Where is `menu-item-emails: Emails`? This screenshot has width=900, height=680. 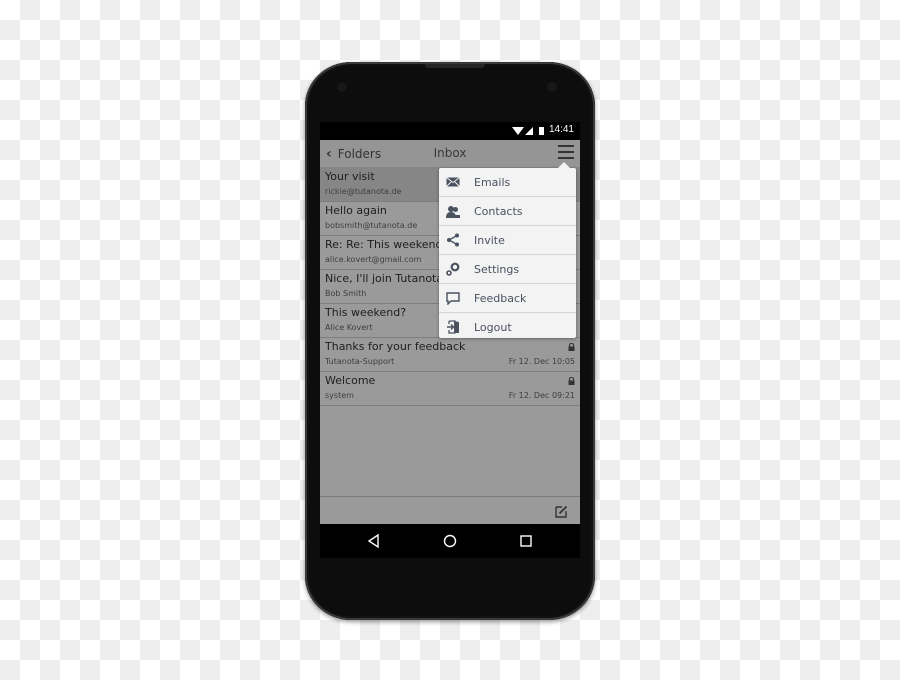 menu-item-emails: Emails is located at coordinates (507, 182).